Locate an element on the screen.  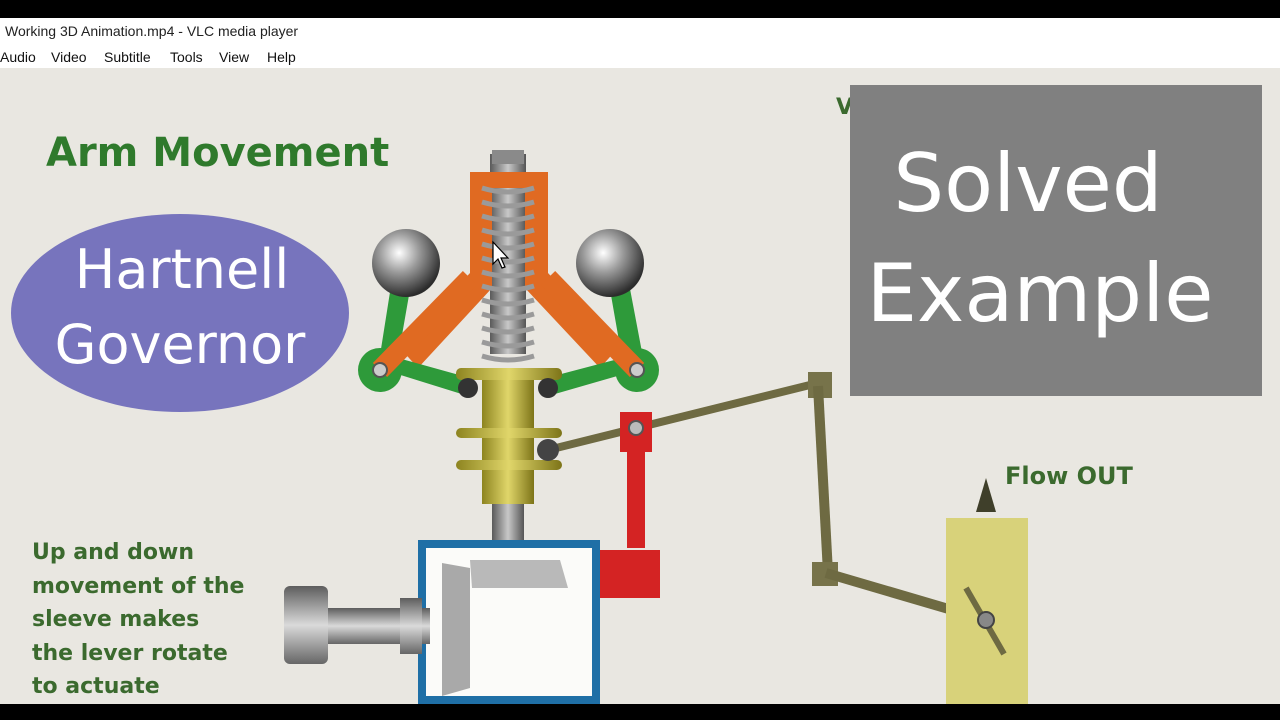
flow-arrow-icon is located at coordinates (986, 495).